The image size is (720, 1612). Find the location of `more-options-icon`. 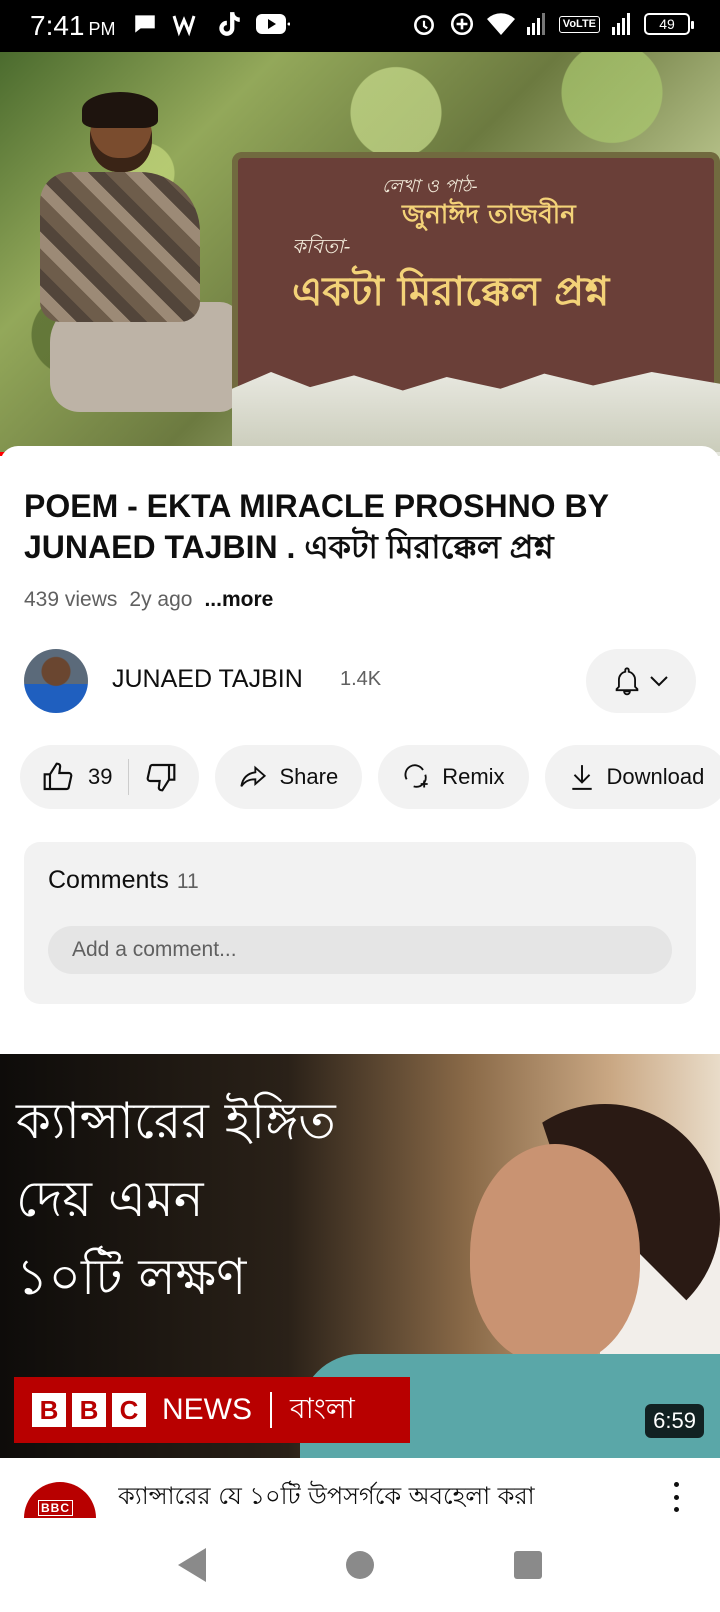

more-options-icon is located at coordinates (676, 1497).